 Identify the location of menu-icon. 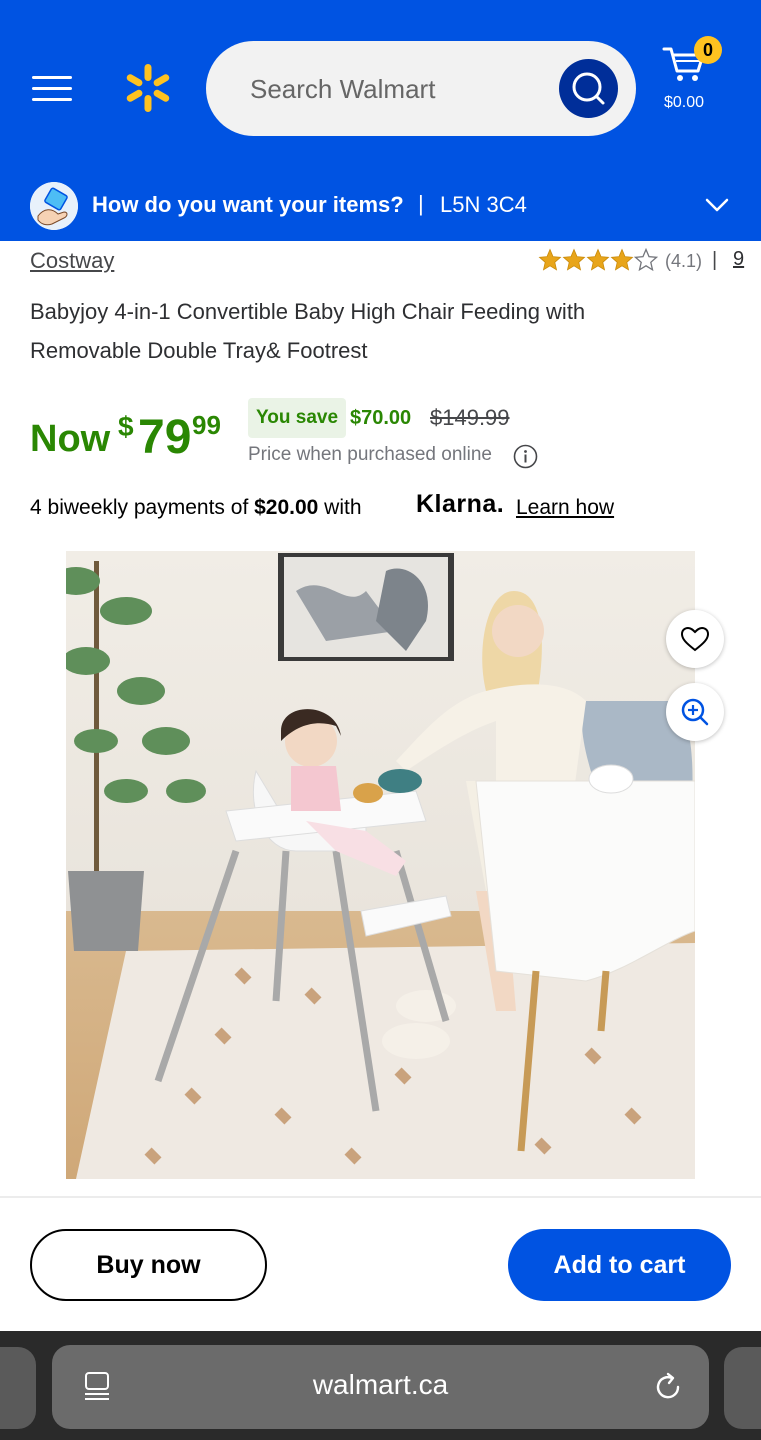
(52, 89).